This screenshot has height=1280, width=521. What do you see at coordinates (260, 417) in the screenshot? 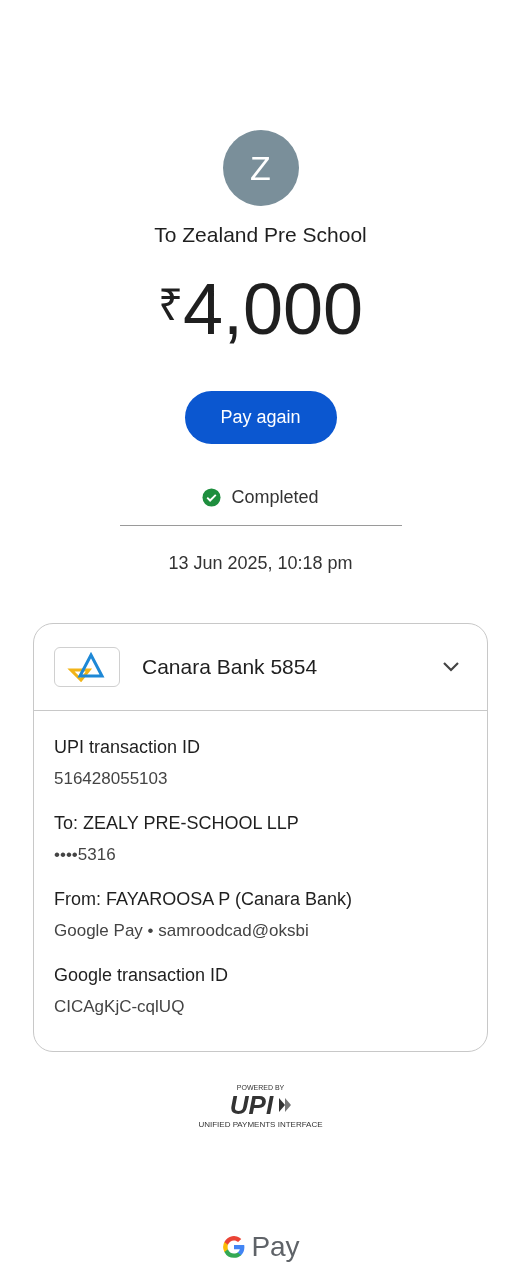
I see `pay-again-button: Pay again` at bounding box center [260, 417].